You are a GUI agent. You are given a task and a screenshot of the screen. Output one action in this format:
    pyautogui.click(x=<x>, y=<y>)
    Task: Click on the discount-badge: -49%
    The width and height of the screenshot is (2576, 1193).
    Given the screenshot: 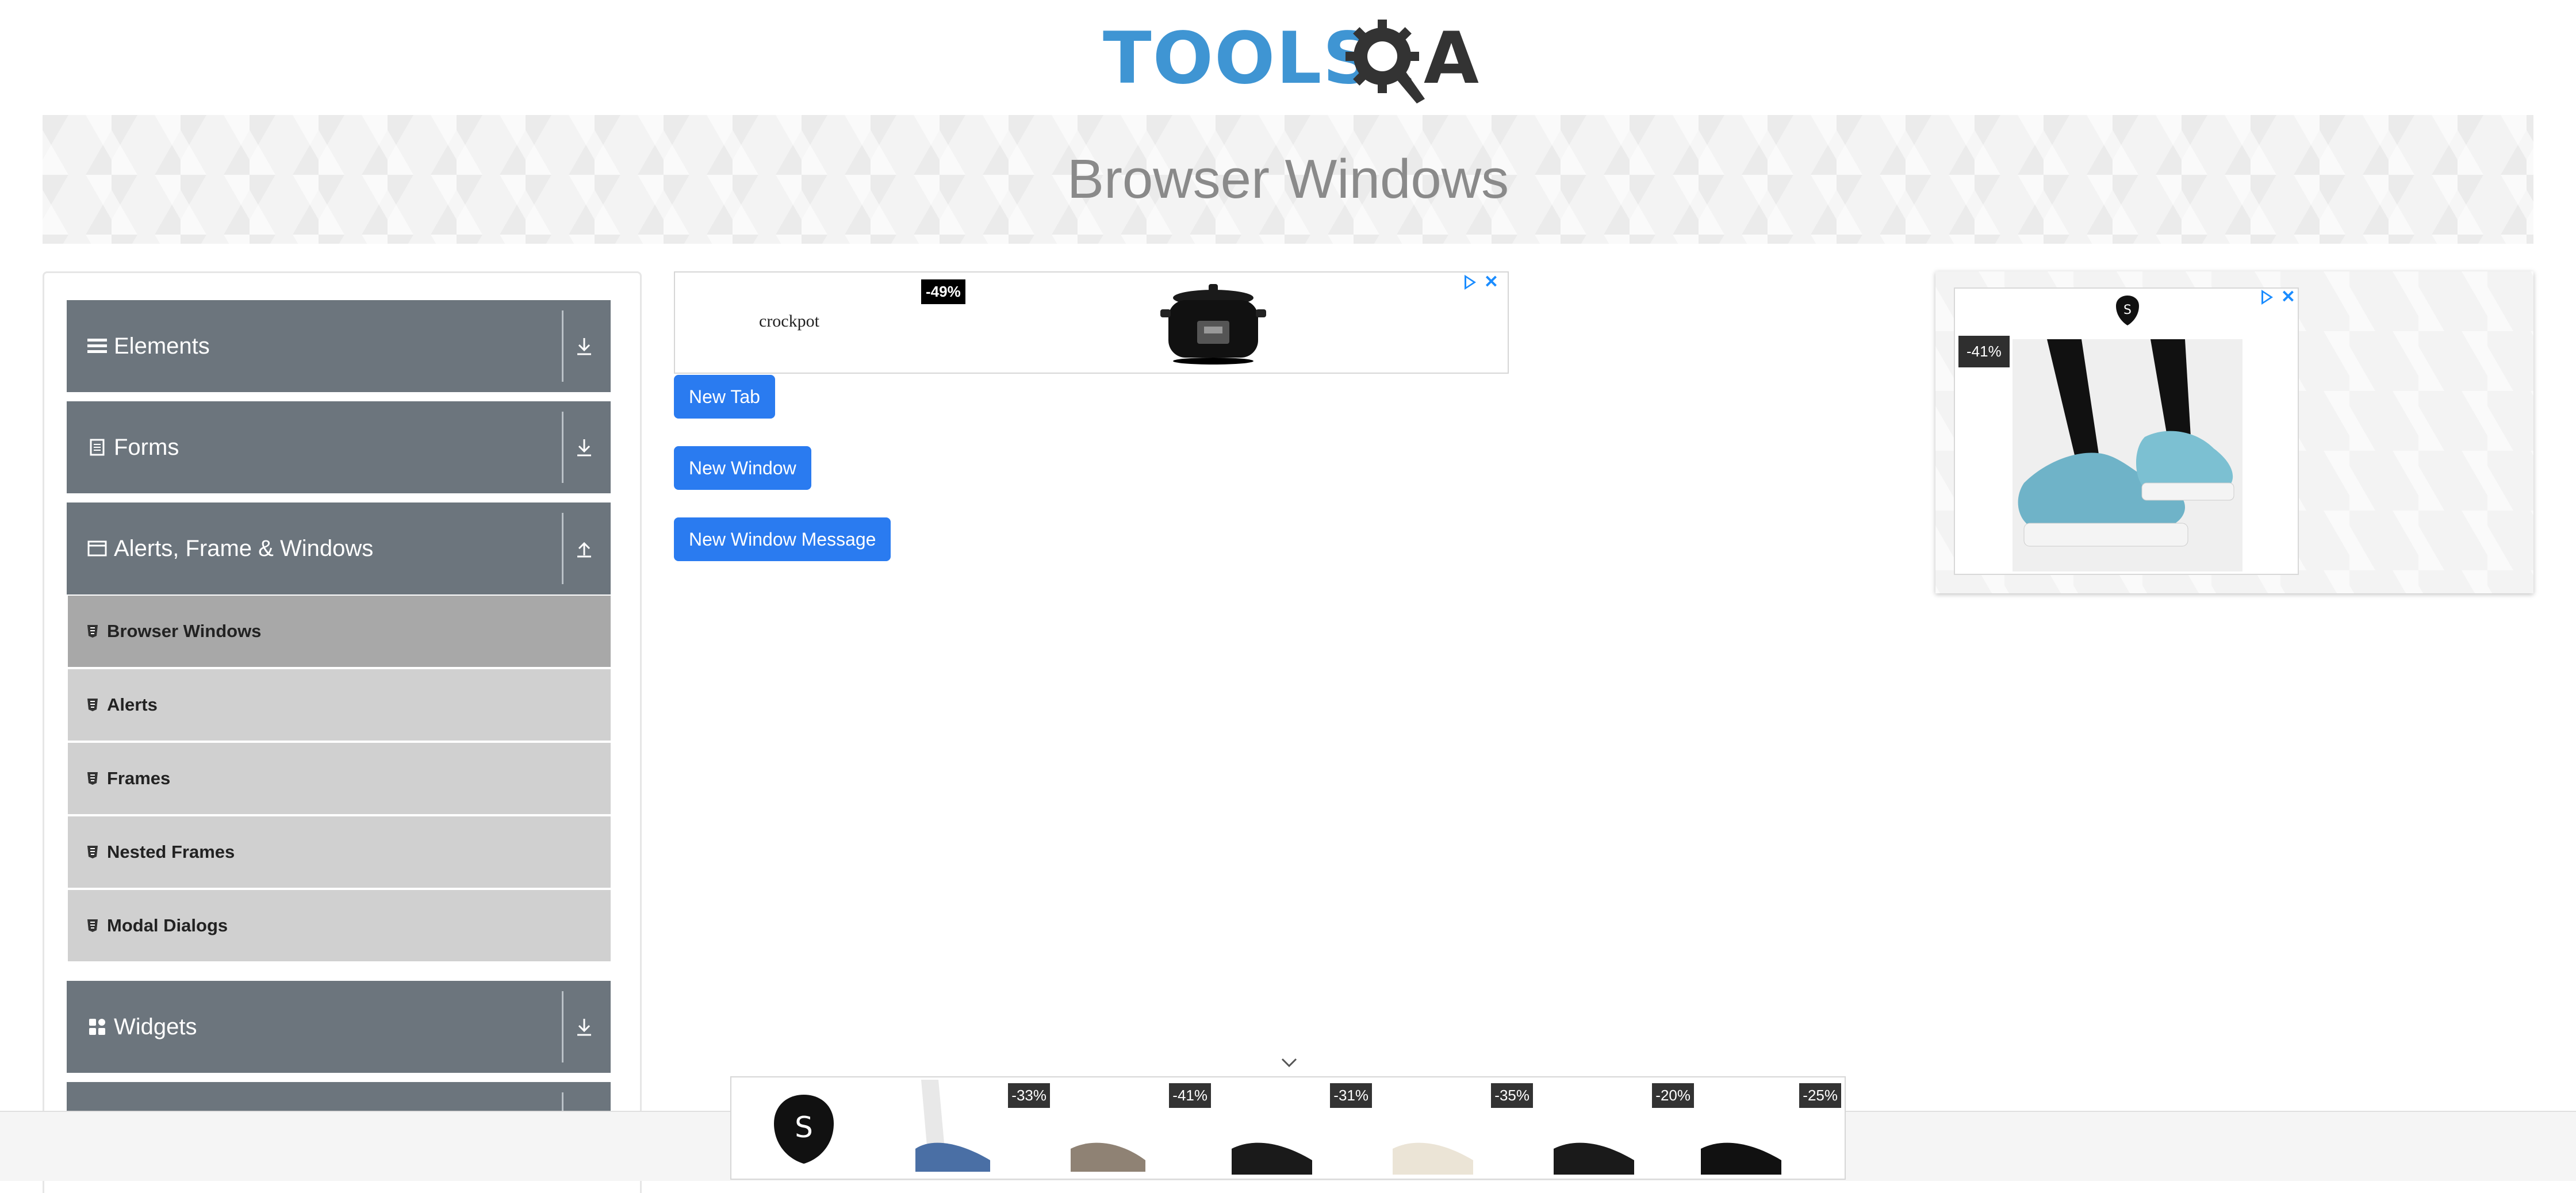 What is the action you would take?
    pyautogui.click(x=943, y=291)
    